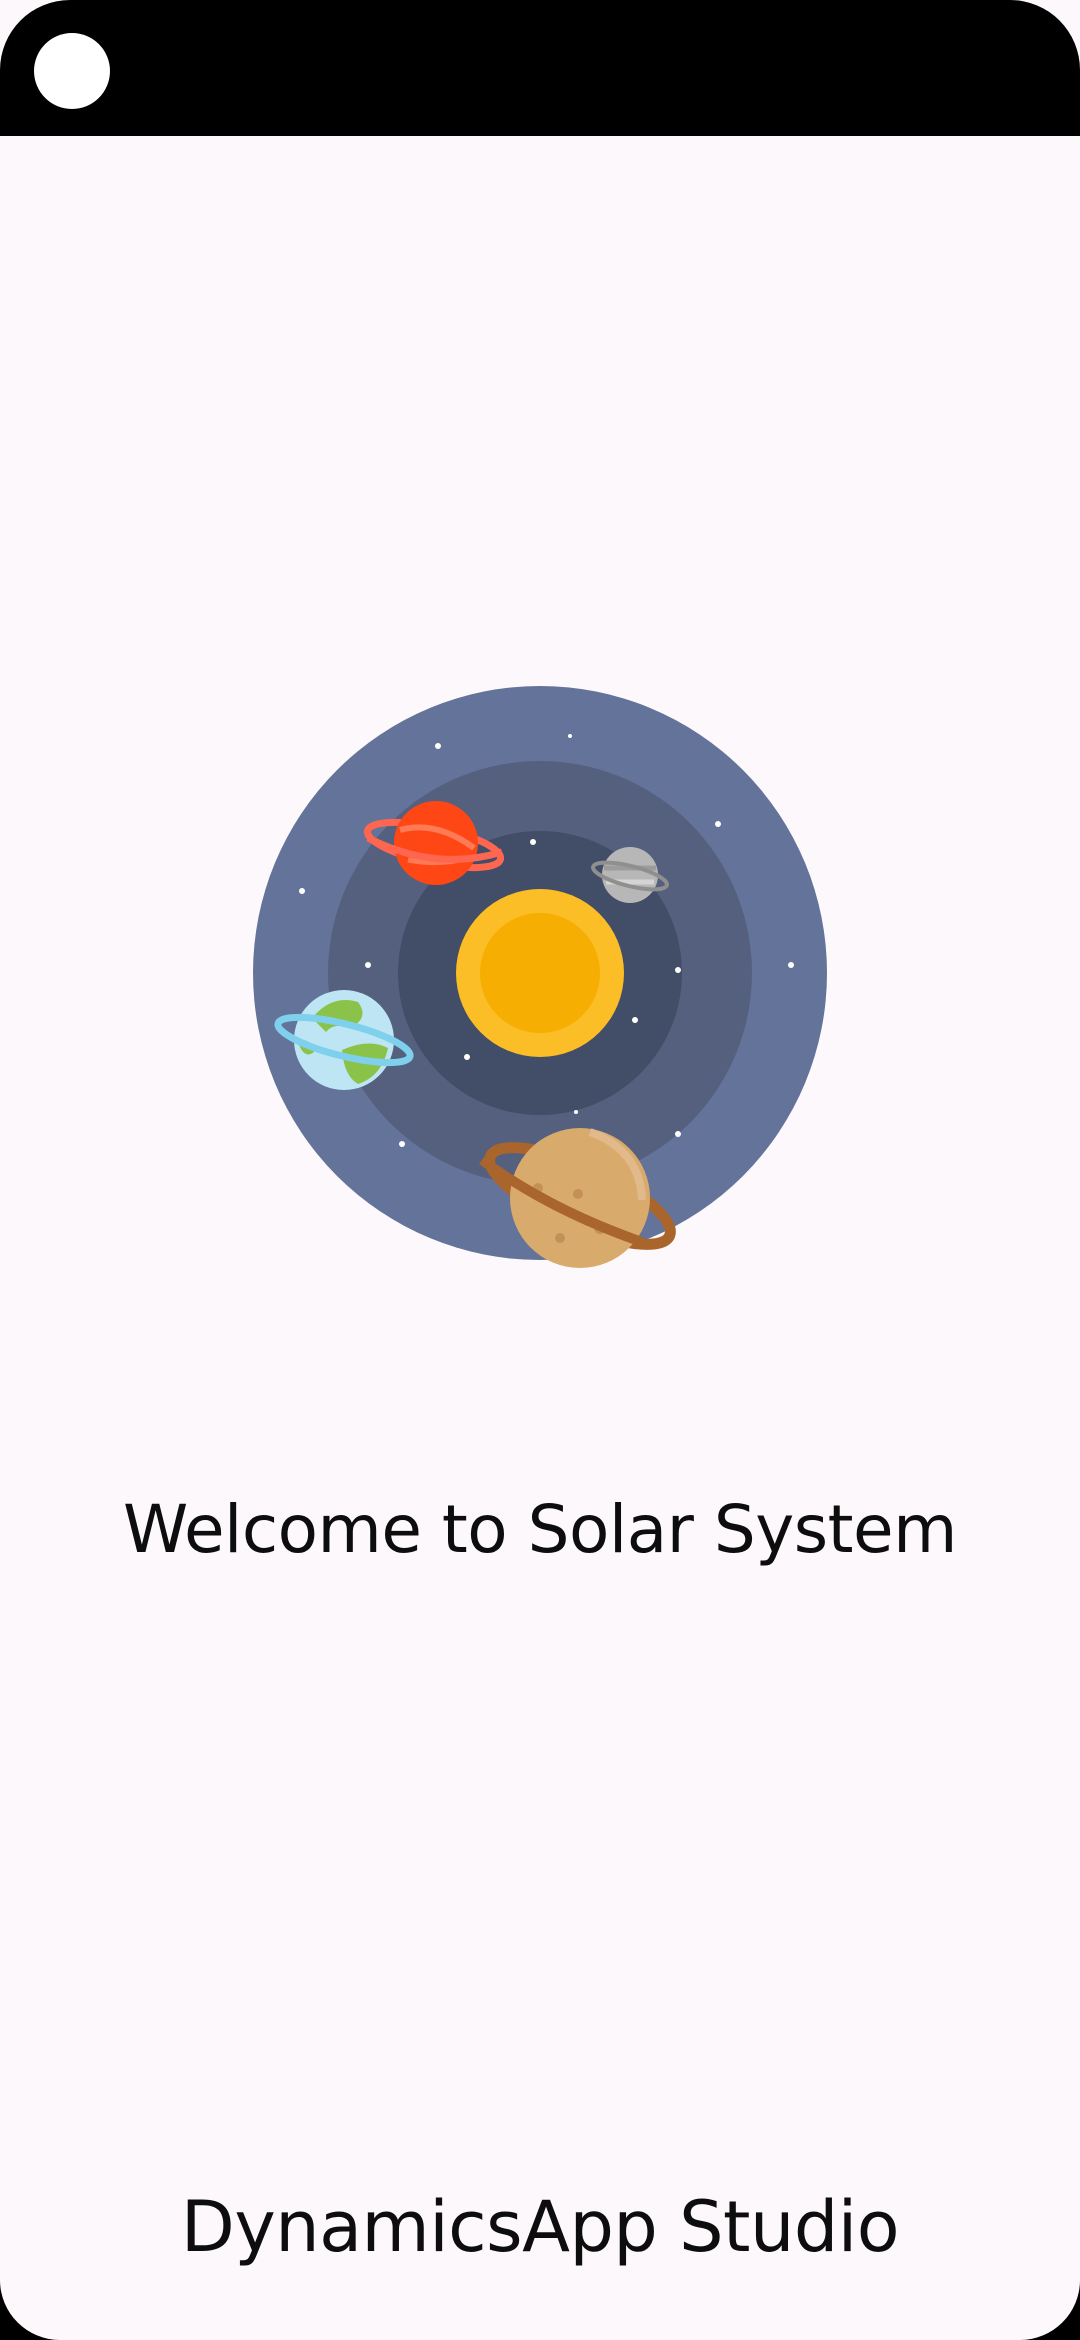 The height and width of the screenshot is (2340, 1080). What do you see at coordinates (540, 68) in the screenshot?
I see `status-bar` at bounding box center [540, 68].